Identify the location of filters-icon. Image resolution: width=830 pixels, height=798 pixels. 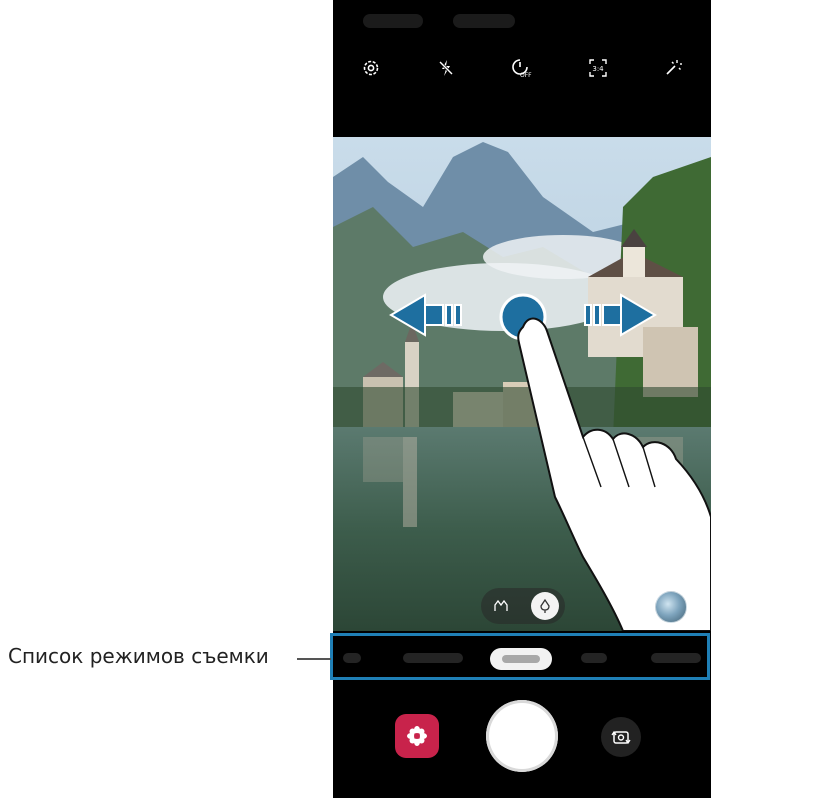
(673, 68).